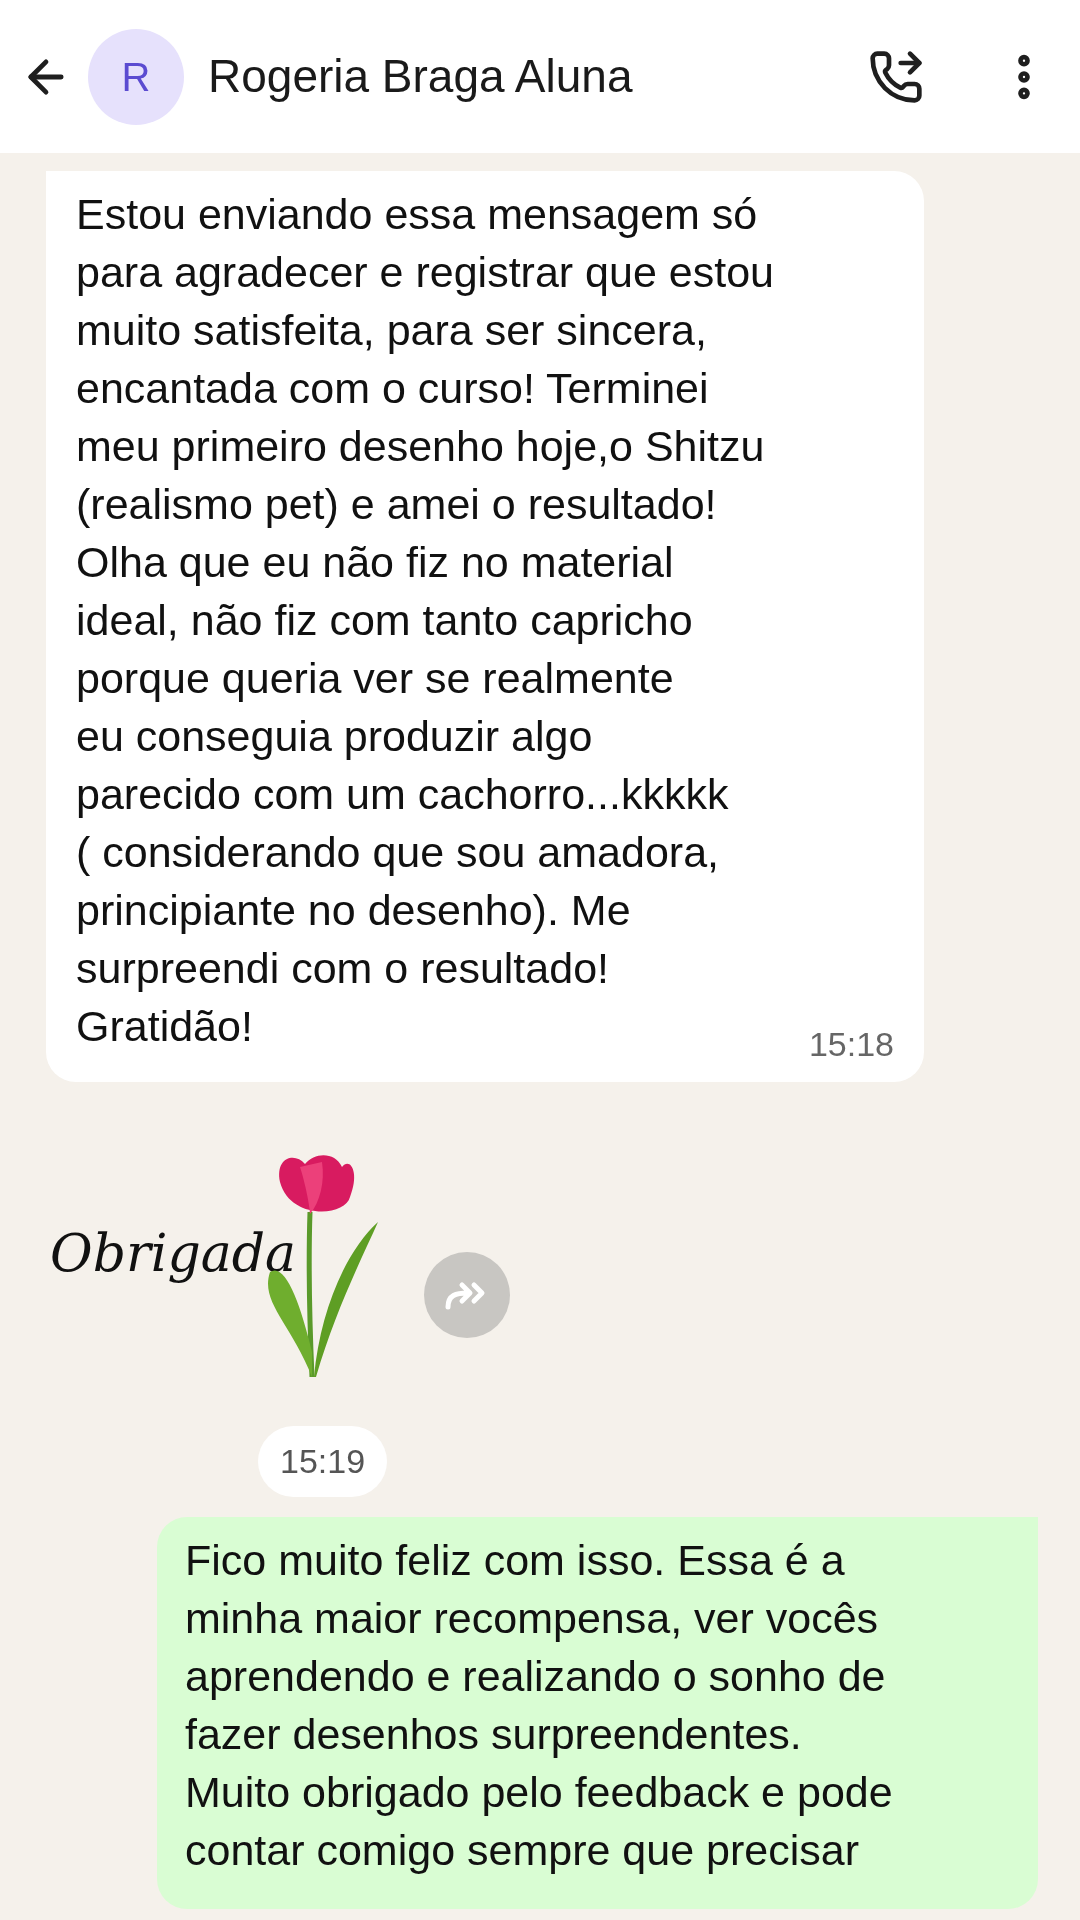  I want to click on sticker-caption: Obrigada, so click(173, 1253).